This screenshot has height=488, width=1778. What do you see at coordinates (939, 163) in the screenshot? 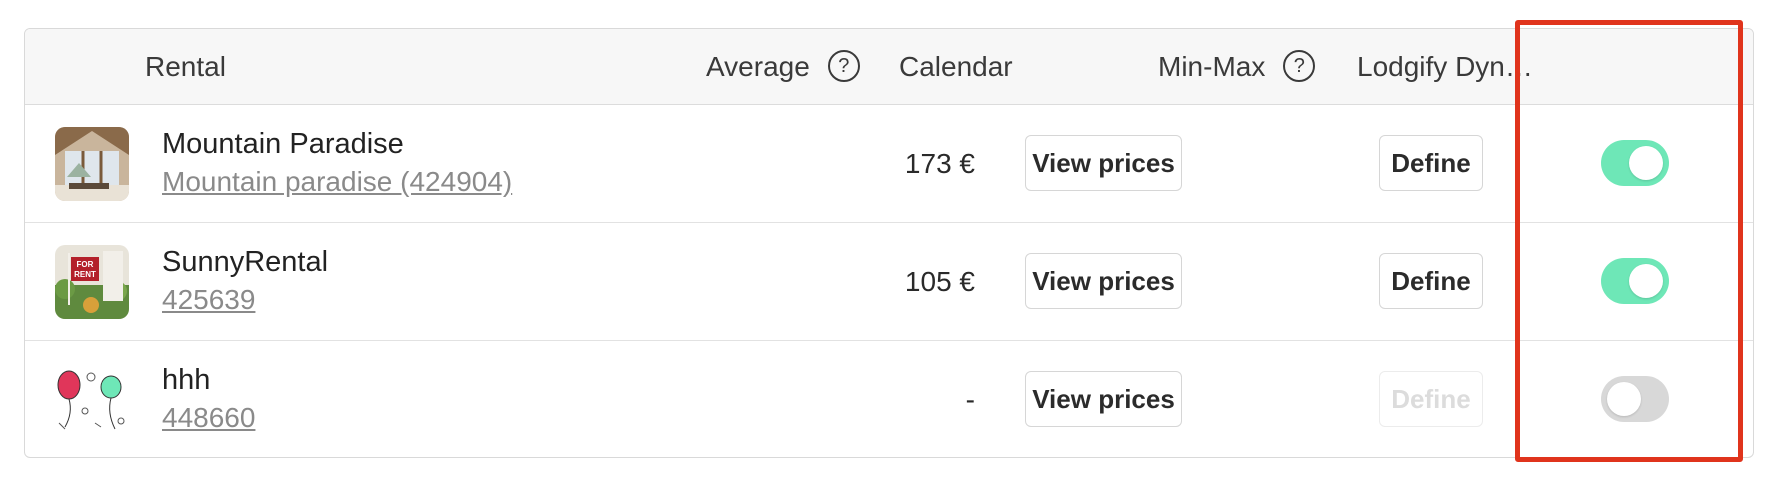
I see `average-price: 173 €` at bounding box center [939, 163].